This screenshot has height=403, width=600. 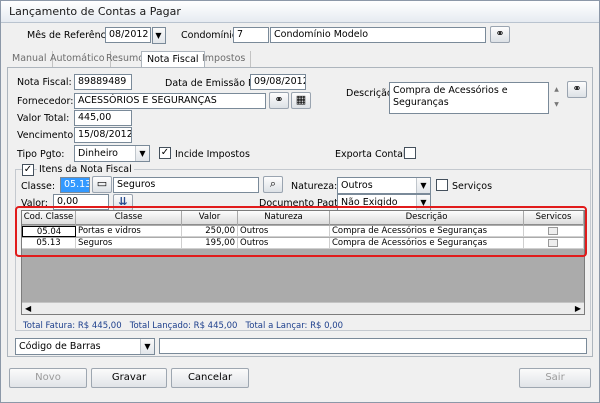 What do you see at coordinates (103, 135) in the screenshot?
I see `vencimento-input: 15/08/2012` at bounding box center [103, 135].